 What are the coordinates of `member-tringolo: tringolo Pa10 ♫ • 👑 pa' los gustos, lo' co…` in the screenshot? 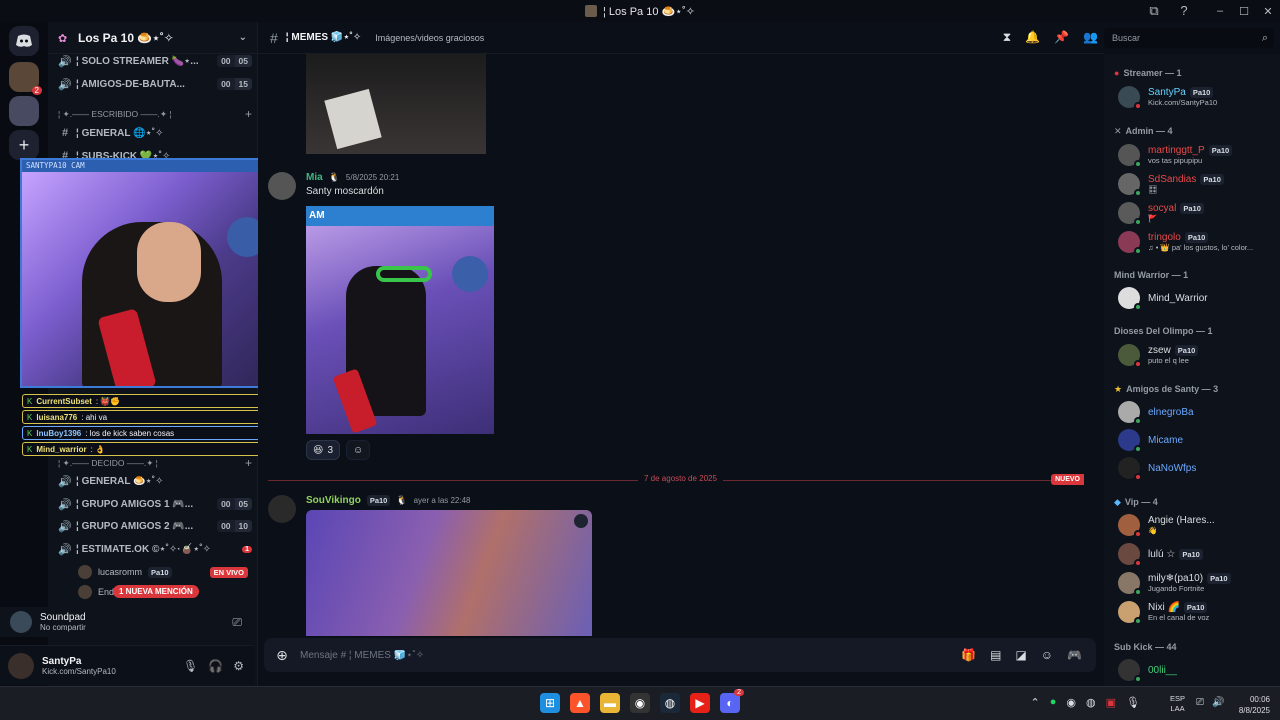 It's located at (1198, 242).